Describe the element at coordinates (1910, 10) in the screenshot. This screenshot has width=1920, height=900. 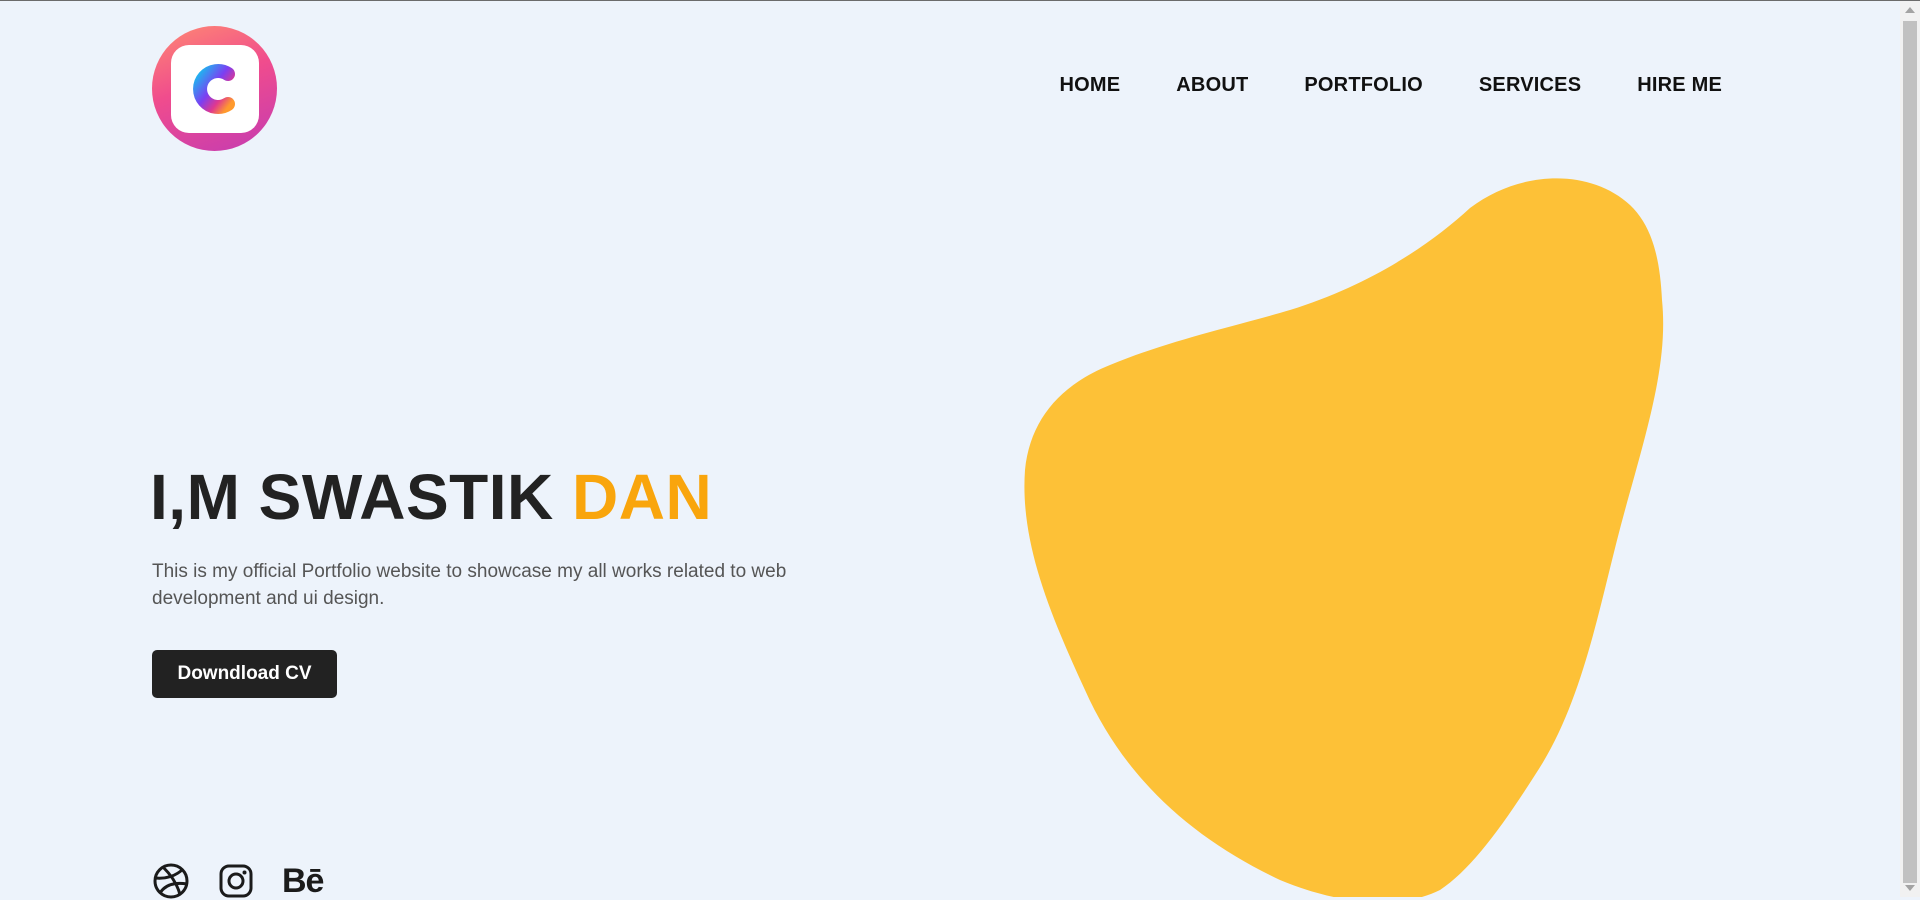
I see `scroll-up-arrow-icon` at that location.